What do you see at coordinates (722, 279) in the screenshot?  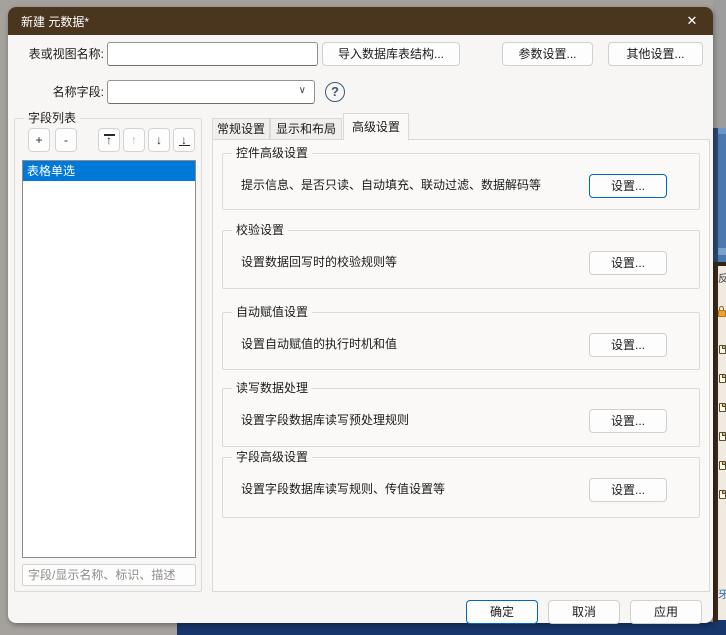 I see `background-text-fragment: 反` at bounding box center [722, 279].